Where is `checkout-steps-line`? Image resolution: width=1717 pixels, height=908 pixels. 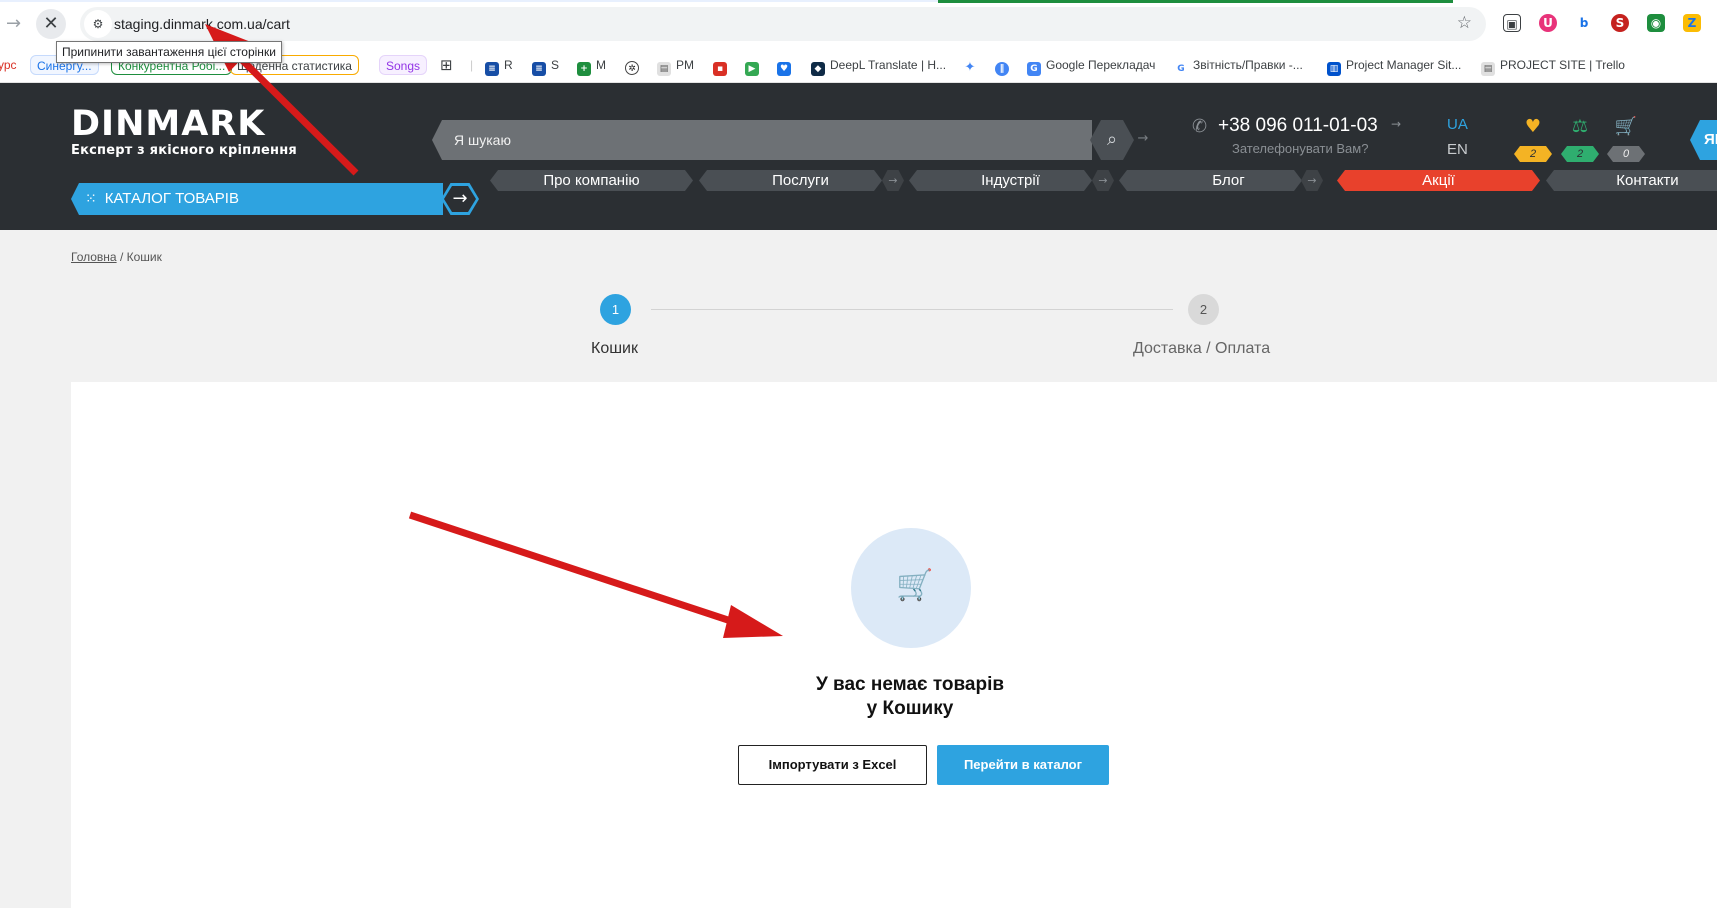
checkout-steps-line is located at coordinates (912, 309).